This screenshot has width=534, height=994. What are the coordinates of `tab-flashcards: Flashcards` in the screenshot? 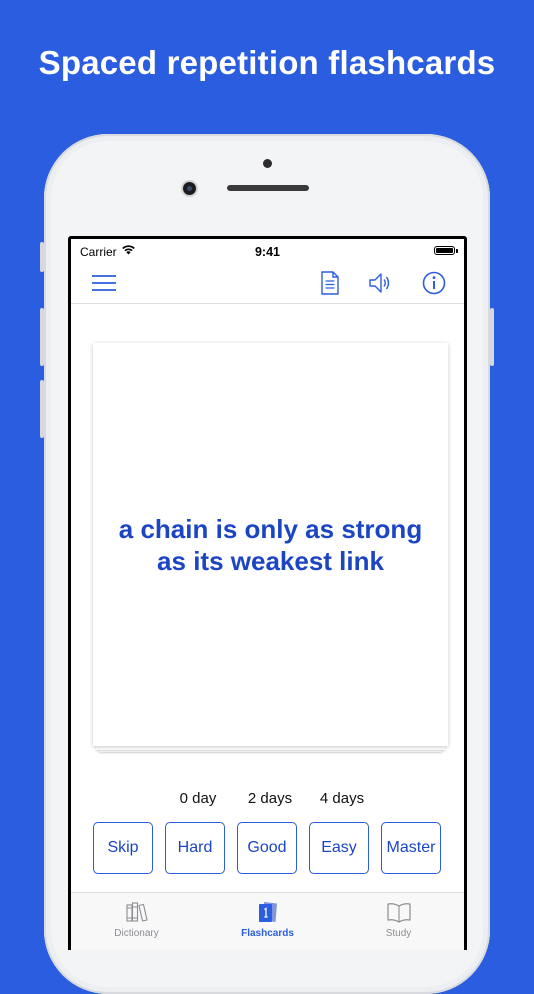 It's located at (267, 921).